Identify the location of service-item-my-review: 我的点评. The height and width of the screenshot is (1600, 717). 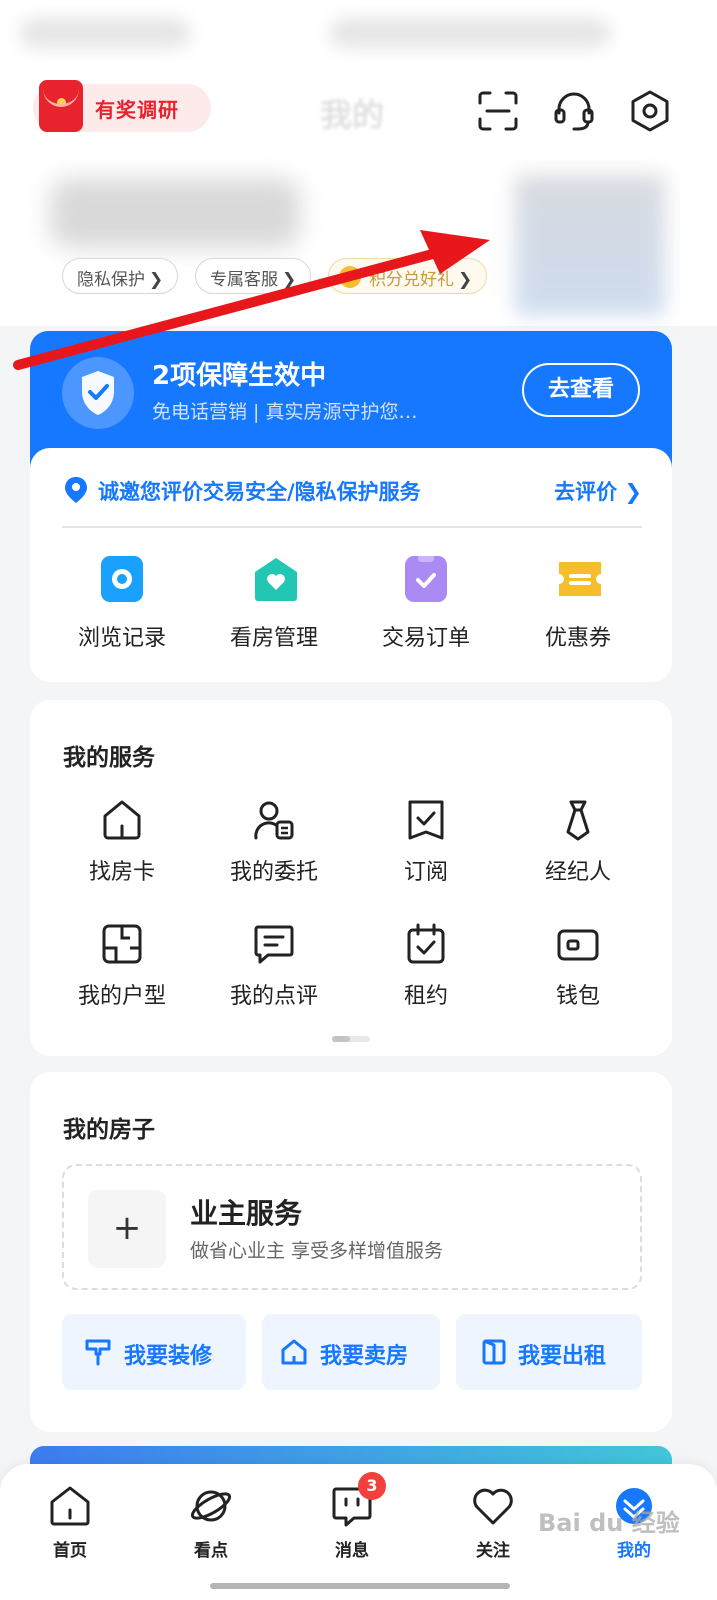
(274, 966).